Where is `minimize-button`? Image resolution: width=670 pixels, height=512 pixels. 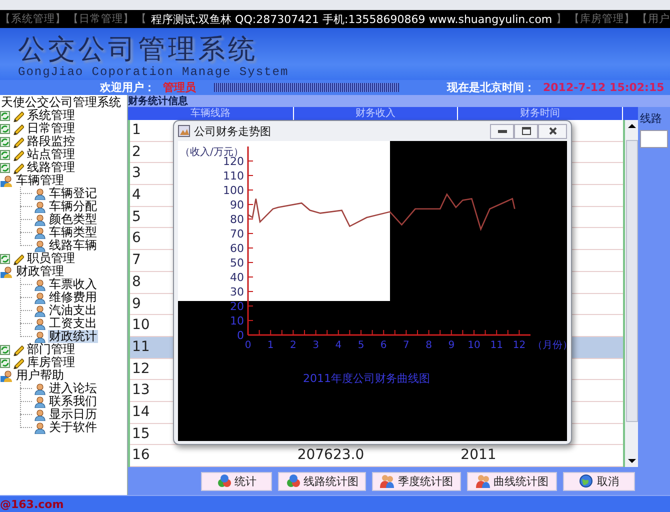 minimize-button is located at coordinates (502, 131).